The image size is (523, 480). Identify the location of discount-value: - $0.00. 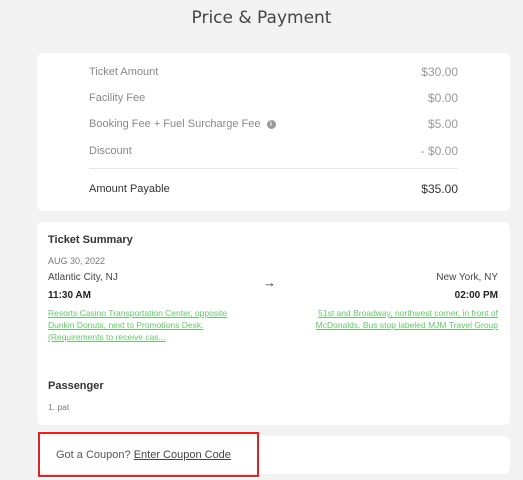
(439, 151).